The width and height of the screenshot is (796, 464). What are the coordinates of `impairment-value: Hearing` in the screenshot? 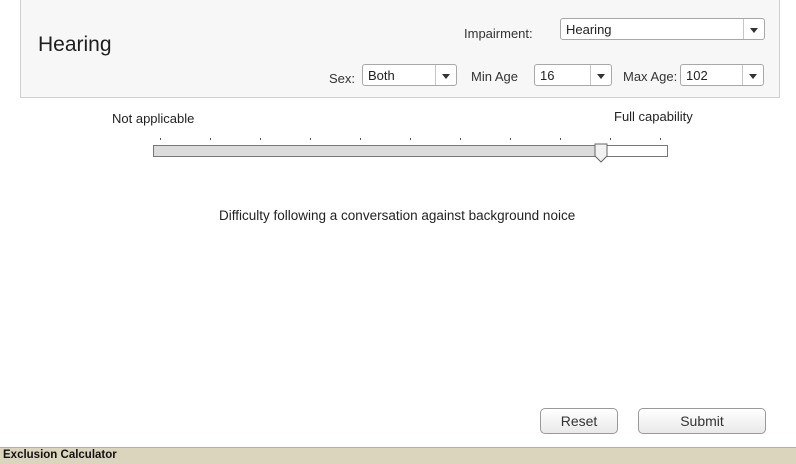 It's located at (589, 29).